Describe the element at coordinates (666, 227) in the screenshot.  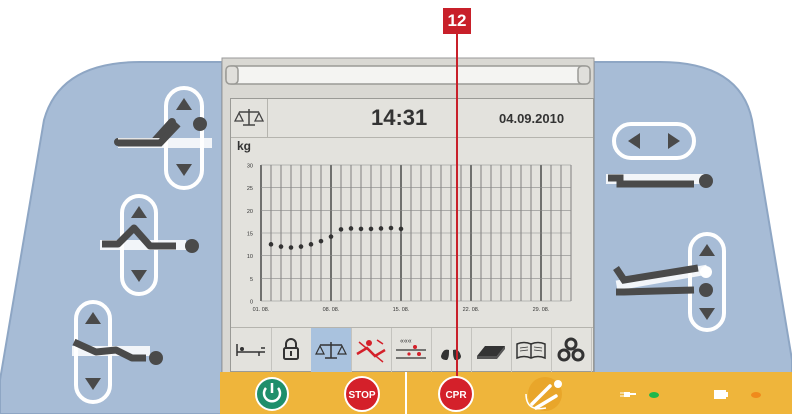
I see `right-bed-controls` at that location.